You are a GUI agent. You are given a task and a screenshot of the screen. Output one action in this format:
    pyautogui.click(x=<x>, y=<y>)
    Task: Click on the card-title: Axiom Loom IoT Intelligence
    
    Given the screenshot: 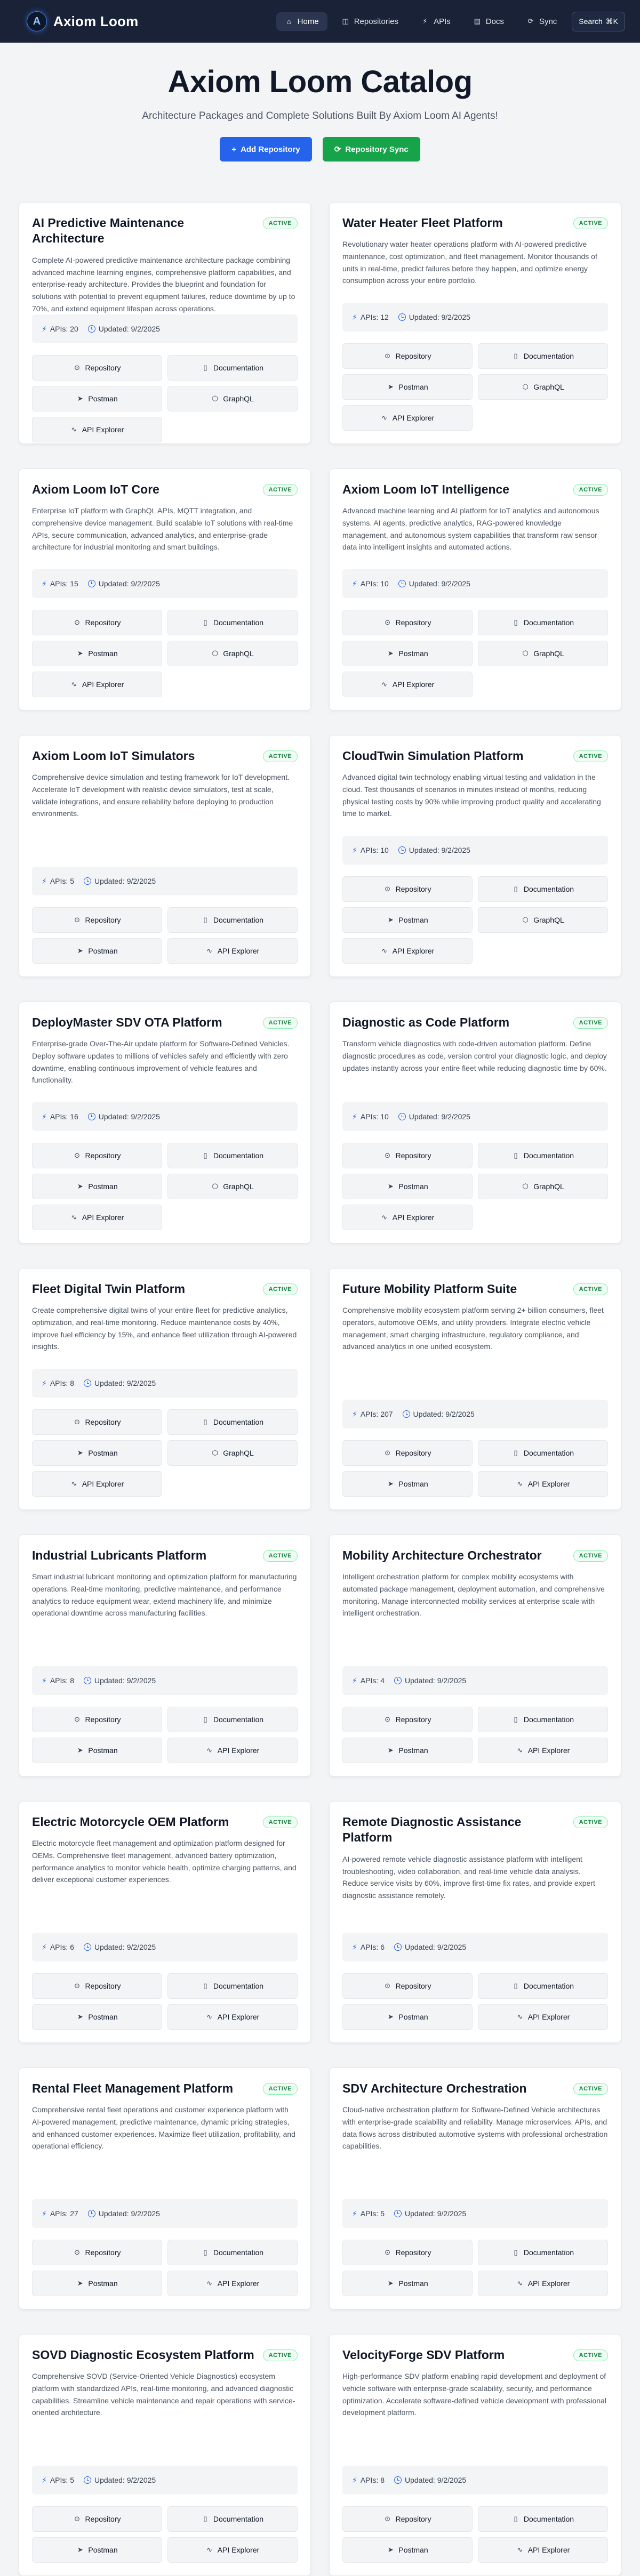 What is the action you would take?
    pyautogui.click(x=425, y=490)
    